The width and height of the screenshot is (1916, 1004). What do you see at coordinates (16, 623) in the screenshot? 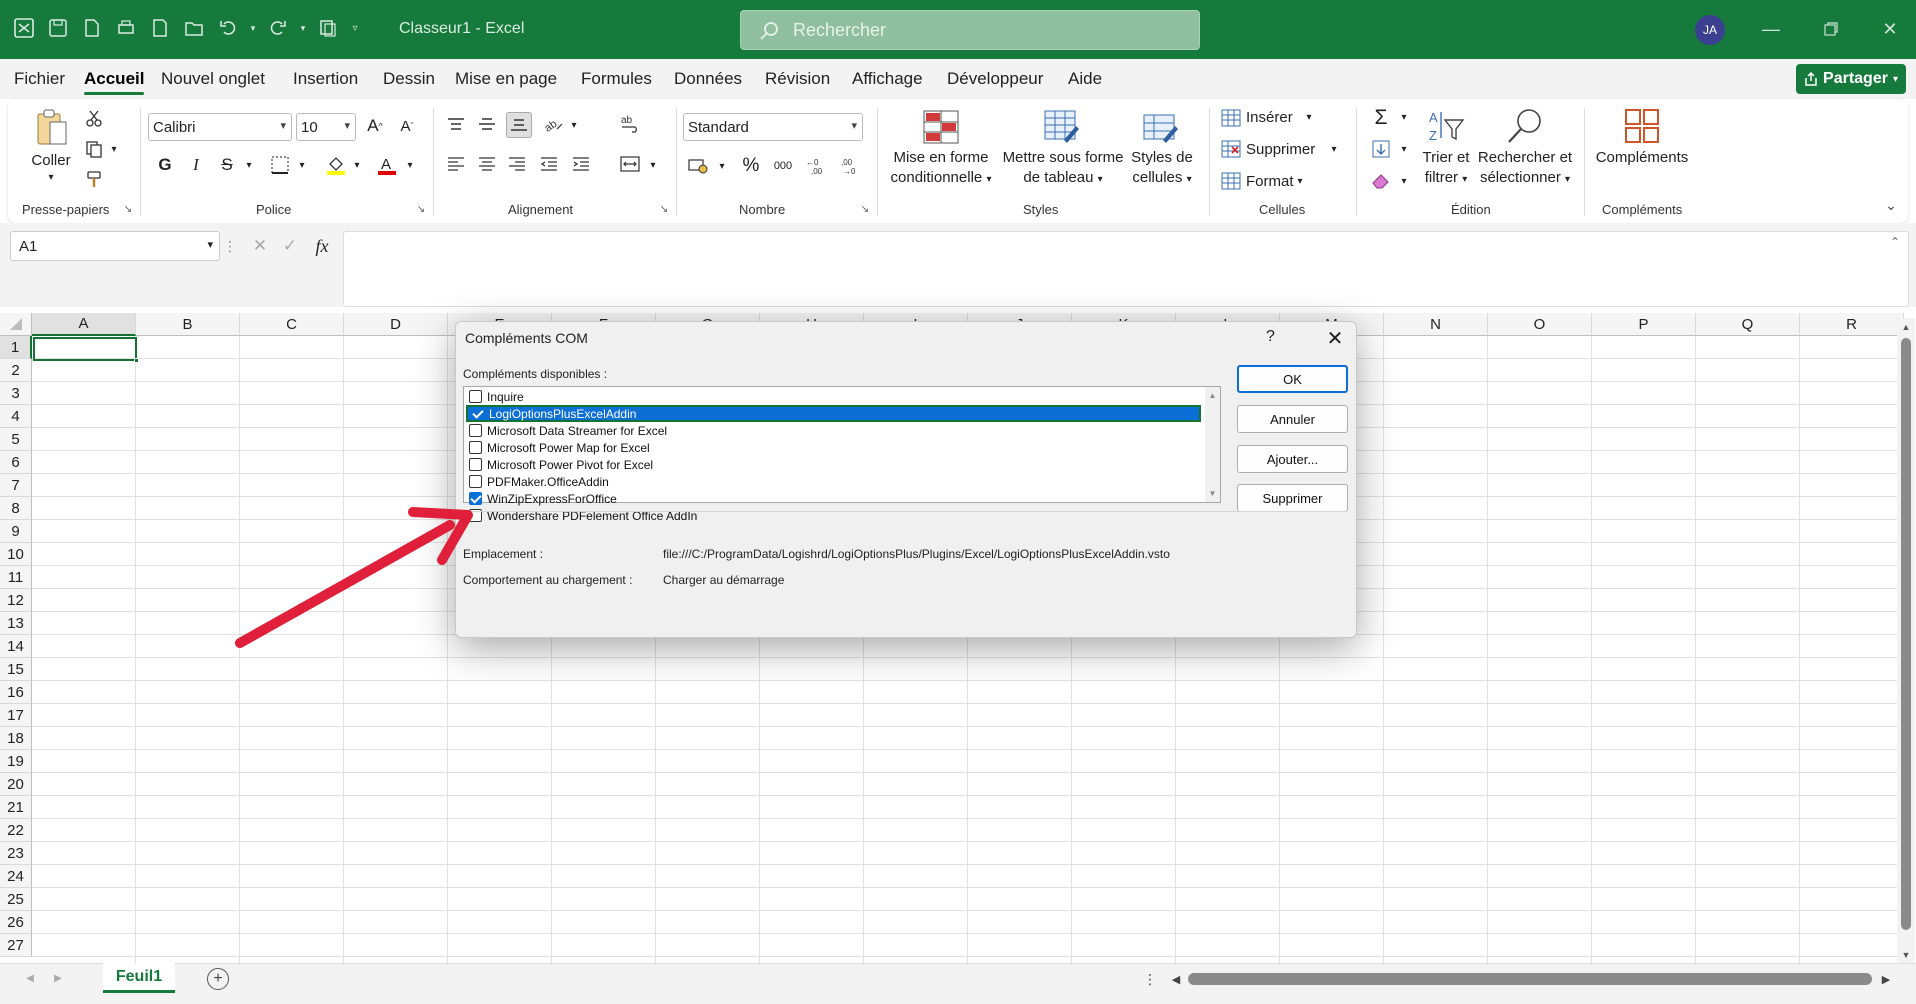
I see `row-header-13: 13` at bounding box center [16, 623].